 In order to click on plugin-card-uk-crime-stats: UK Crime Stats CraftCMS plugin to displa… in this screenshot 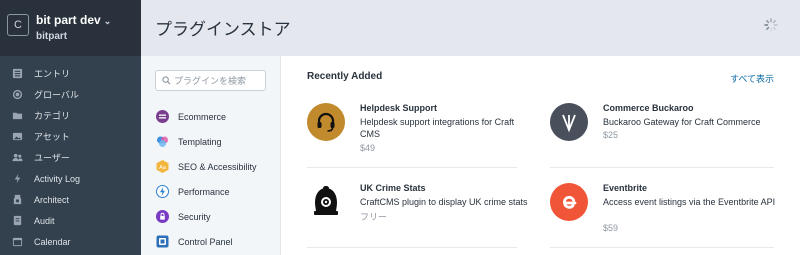, I will do `click(417, 209)`.